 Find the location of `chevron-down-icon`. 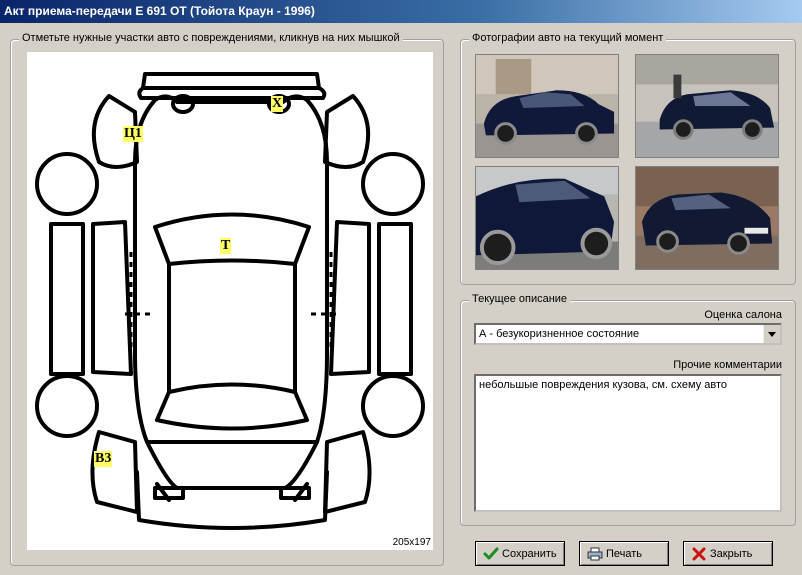

chevron-down-icon is located at coordinates (771, 334).